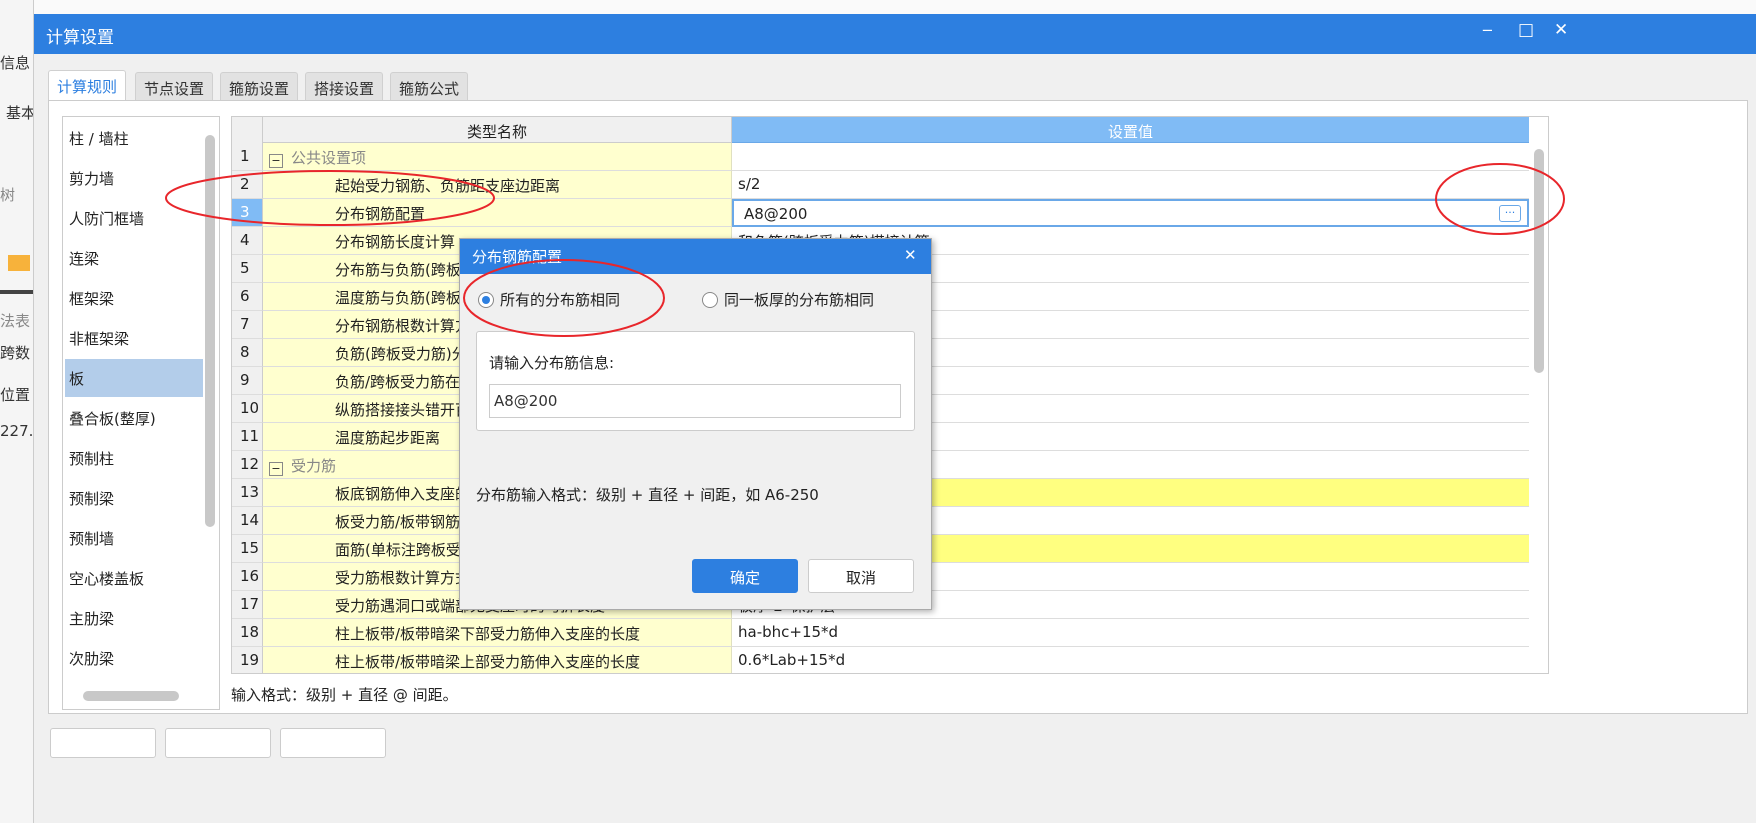 Image resolution: width=1756 pixels, height=823 pixels. What do you see at coordinates (329, 158) in the screenshot?
I see `group-label: 公共设置项` at bounding box center [329, 158].